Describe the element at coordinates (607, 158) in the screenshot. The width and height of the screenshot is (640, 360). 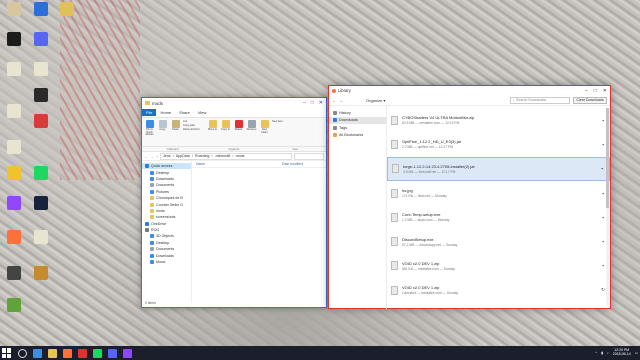
I see `scrollbar-thumb` at that location.